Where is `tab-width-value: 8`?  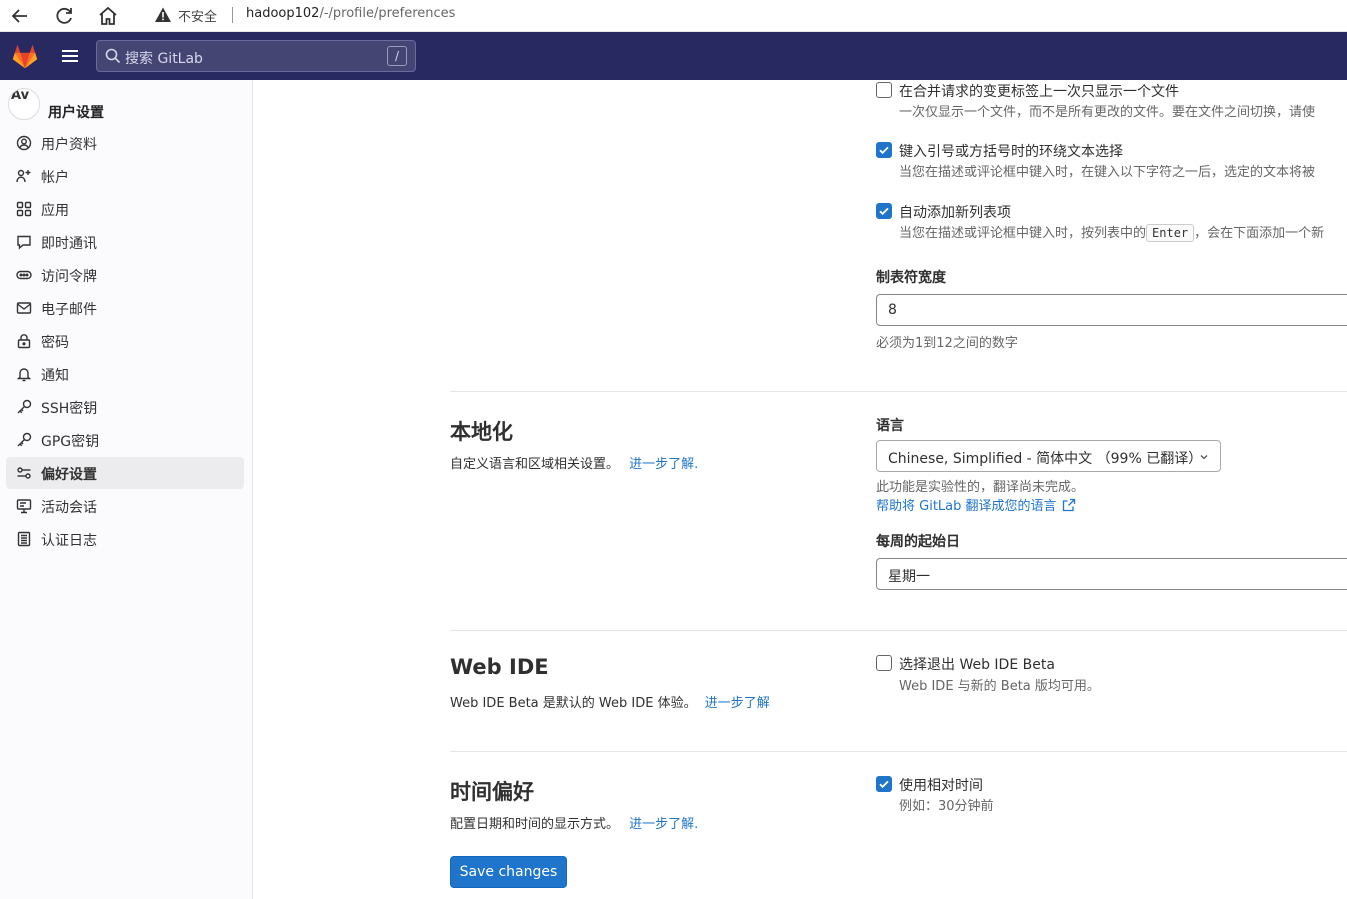
tab-width-value: 8 is located at coordinates (892, 310).